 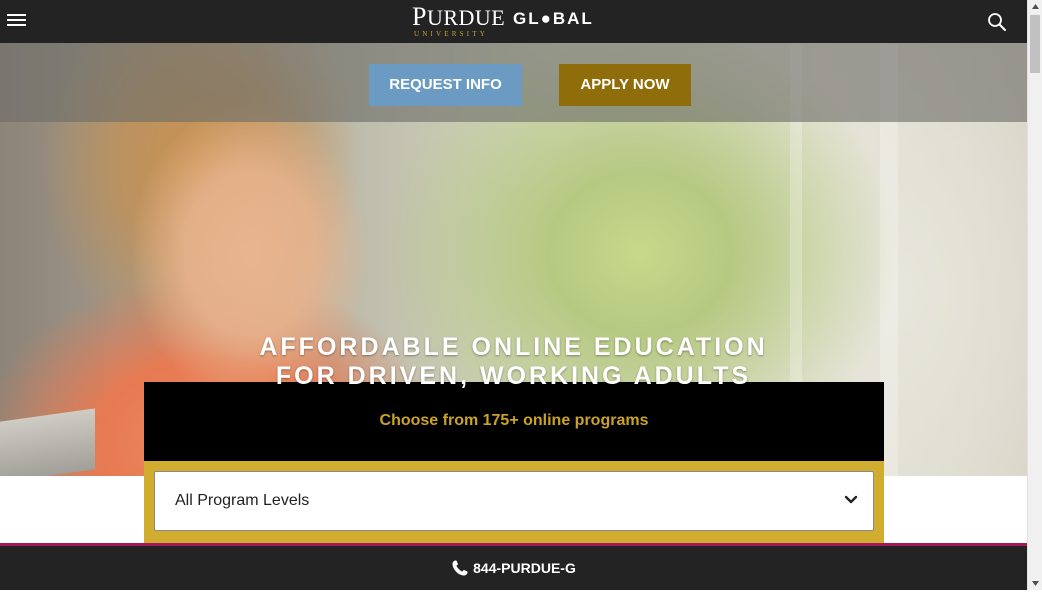 I want to click on program-finder-panel: All Program Levels, so click(x=514, y=503).